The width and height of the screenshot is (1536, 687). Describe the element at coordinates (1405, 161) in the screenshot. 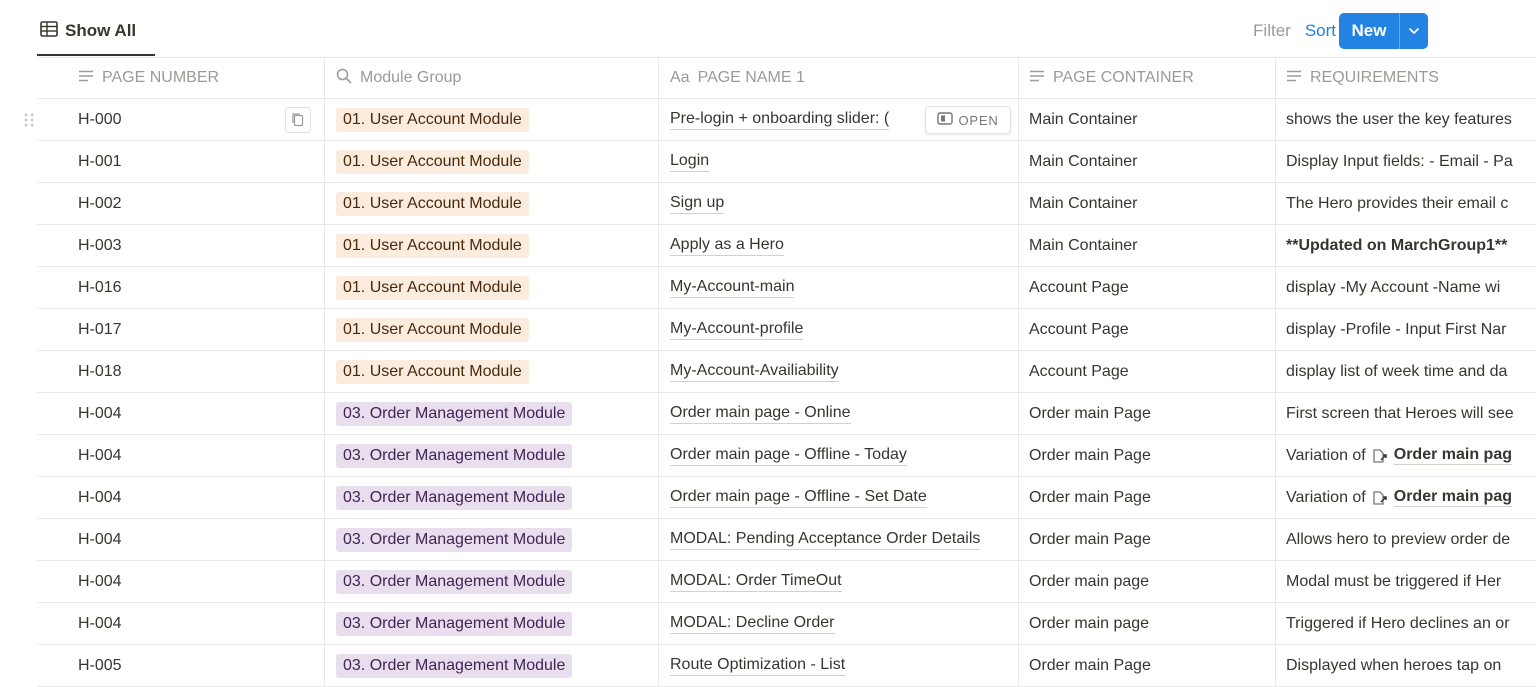

I see `requirements-cell: Display Input fields: - Email - Pa` at that location.